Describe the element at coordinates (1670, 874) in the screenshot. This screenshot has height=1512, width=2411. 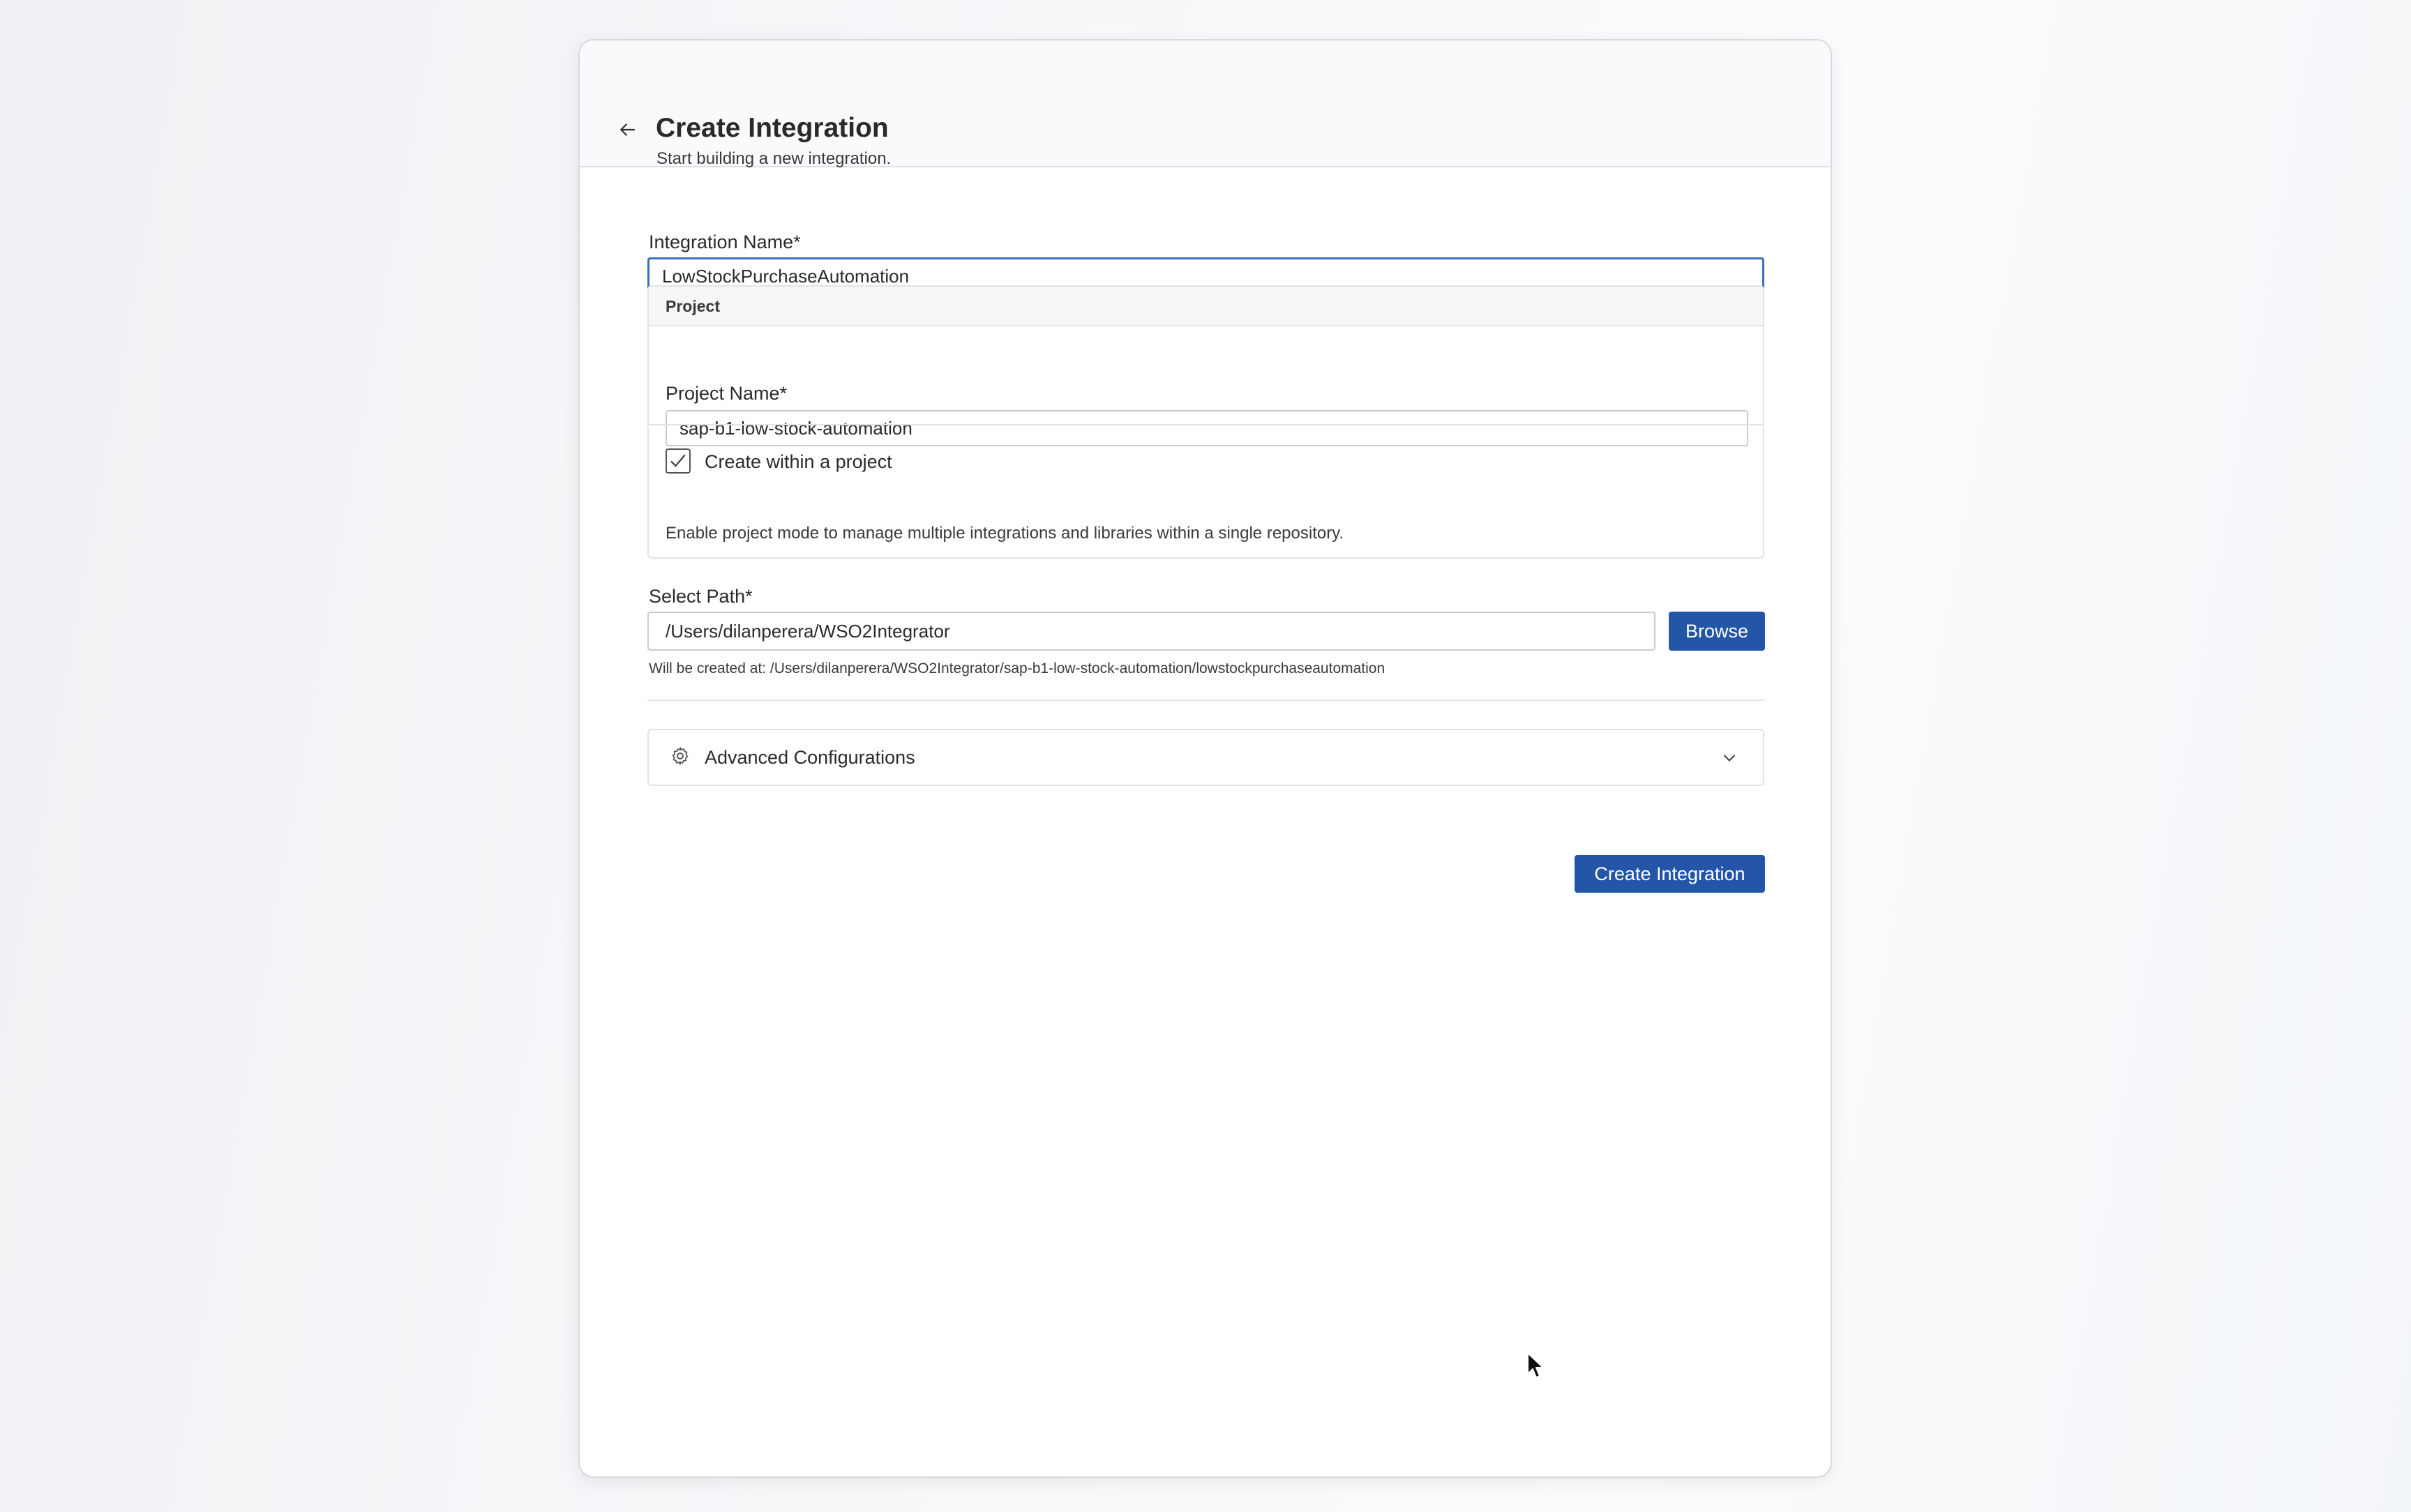
I see `create-integration-button: Create Integration` at that location.